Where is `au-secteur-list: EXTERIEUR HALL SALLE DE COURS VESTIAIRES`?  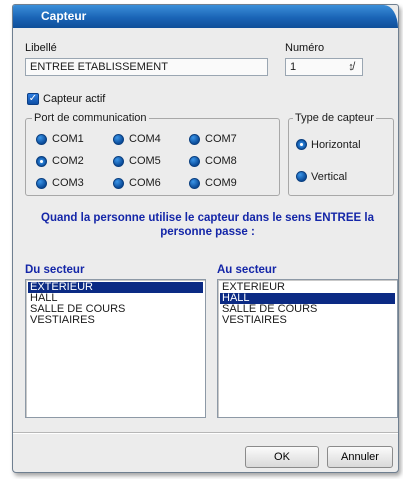
au-secteur-list: EXTERIEUR HALL SALLE DE COURS VESTIAIRES is located at coordinates (307, 348).